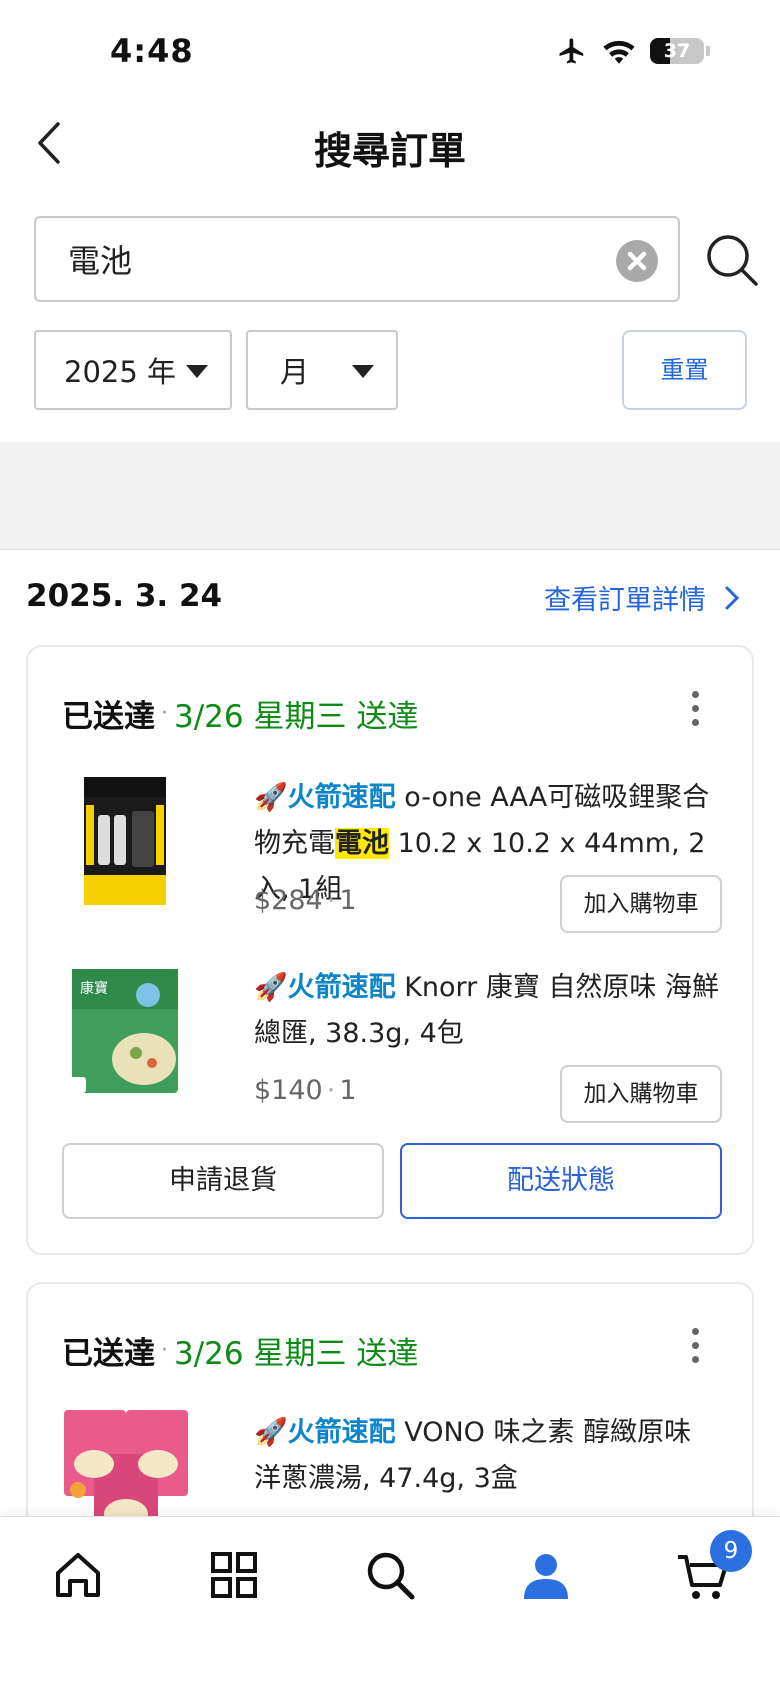  I want to click on order-actions: 申請退貨 配送狀態, so click(392, 1181).